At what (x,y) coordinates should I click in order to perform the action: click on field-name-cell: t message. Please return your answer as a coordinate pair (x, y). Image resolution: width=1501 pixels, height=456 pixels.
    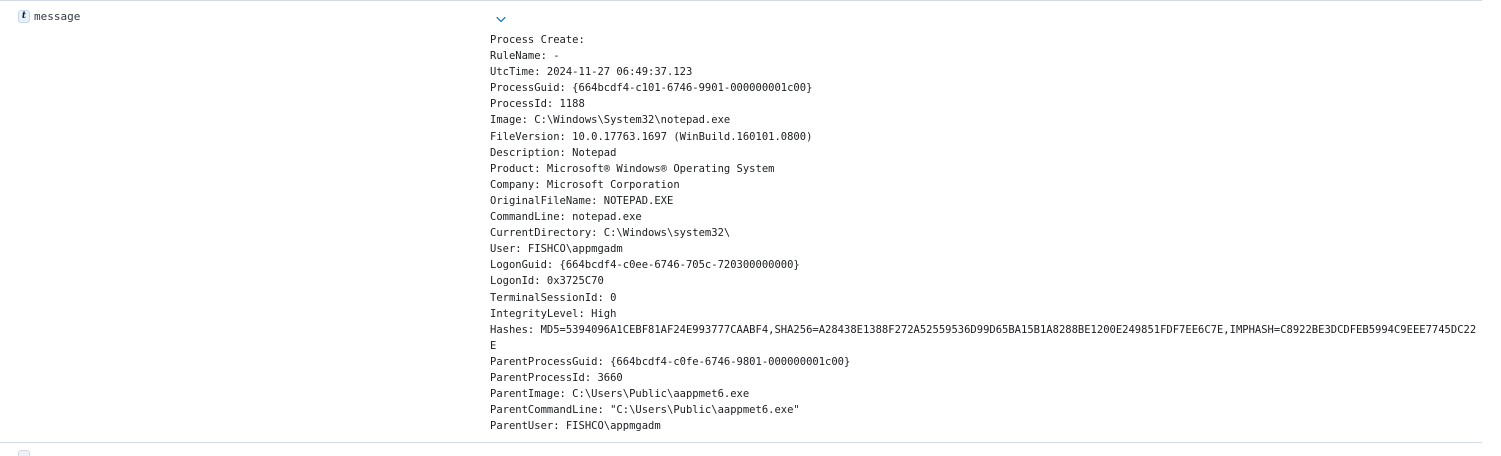
    Looking at the image, I should click on (49, 16).